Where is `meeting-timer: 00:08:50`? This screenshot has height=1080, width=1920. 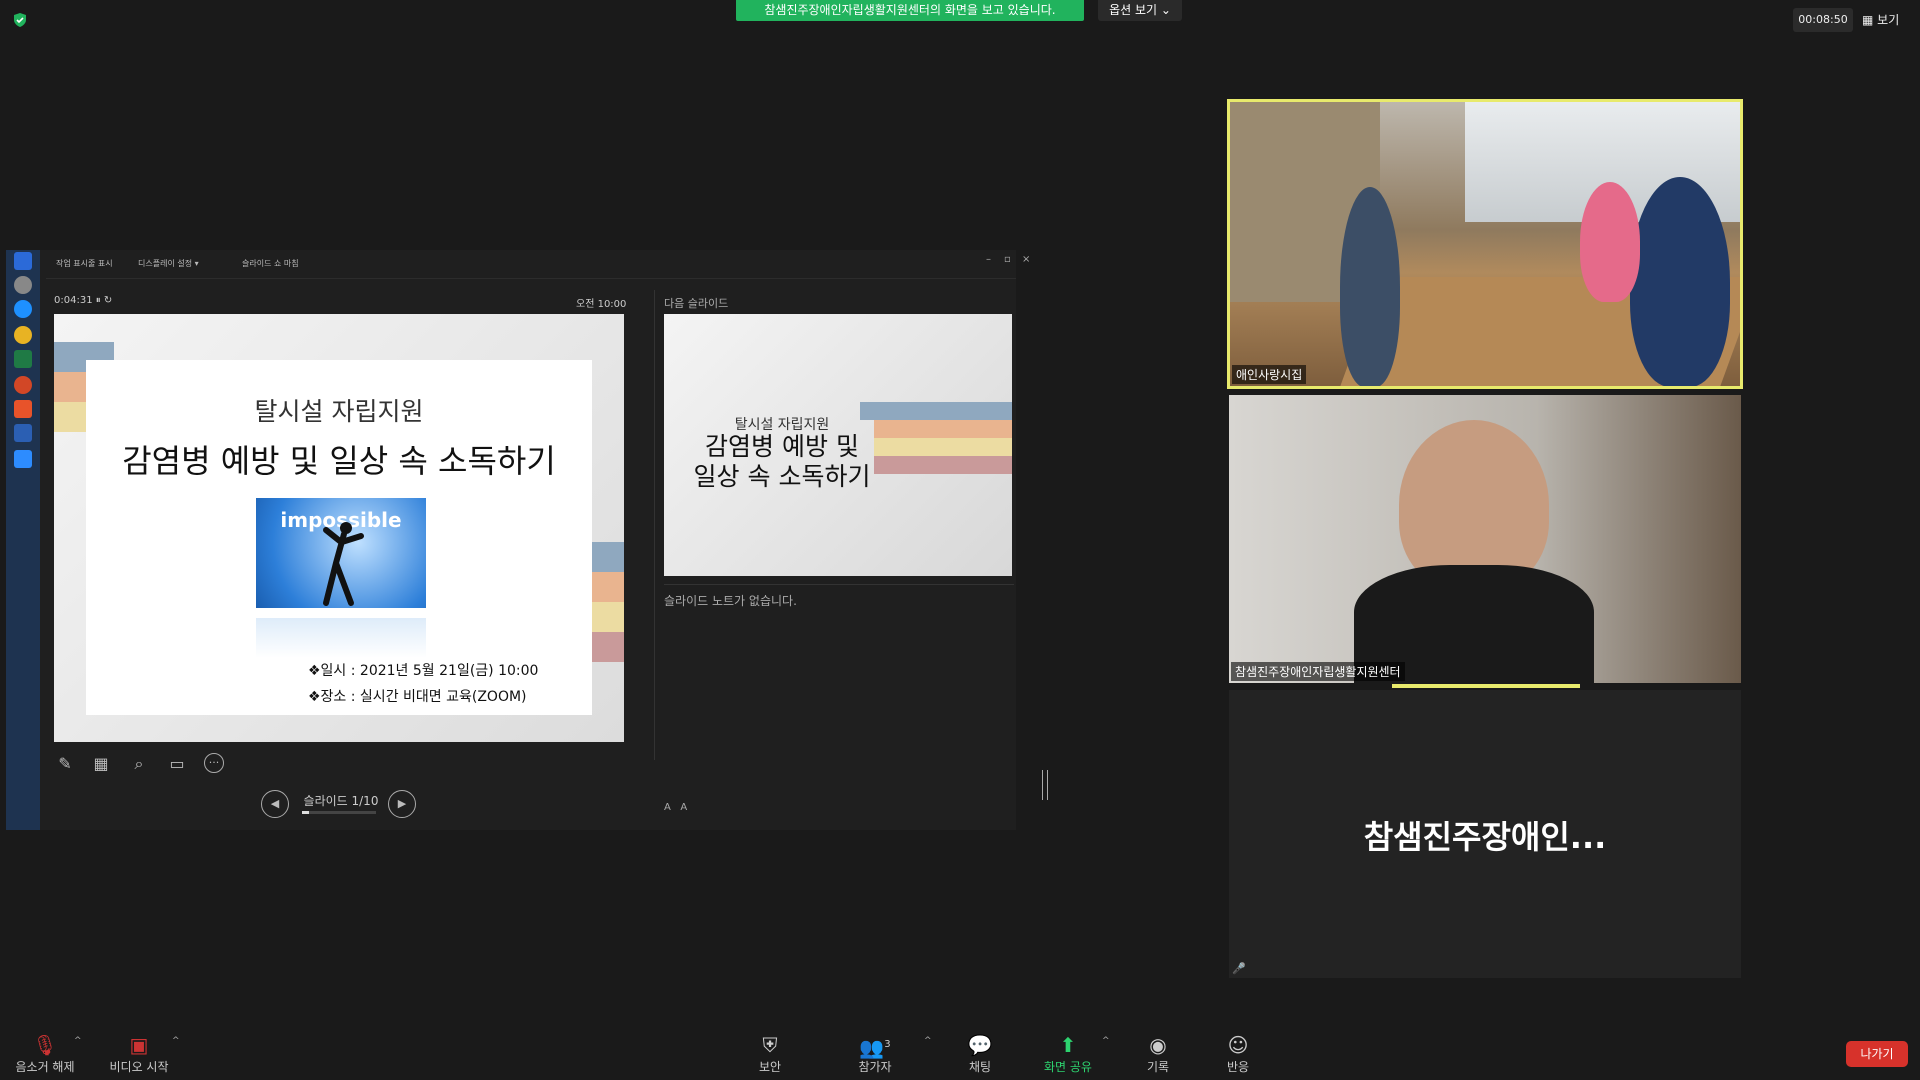
meeting-timer: 00:08:50 is located at coordinates (1823, 20).